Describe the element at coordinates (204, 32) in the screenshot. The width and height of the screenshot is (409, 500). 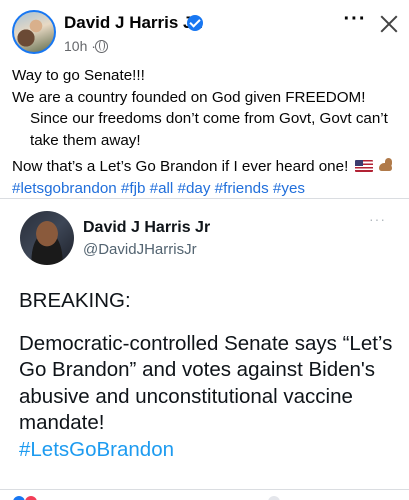
I see `post-header: David J Harris Jr. 10h · ···` at that location.